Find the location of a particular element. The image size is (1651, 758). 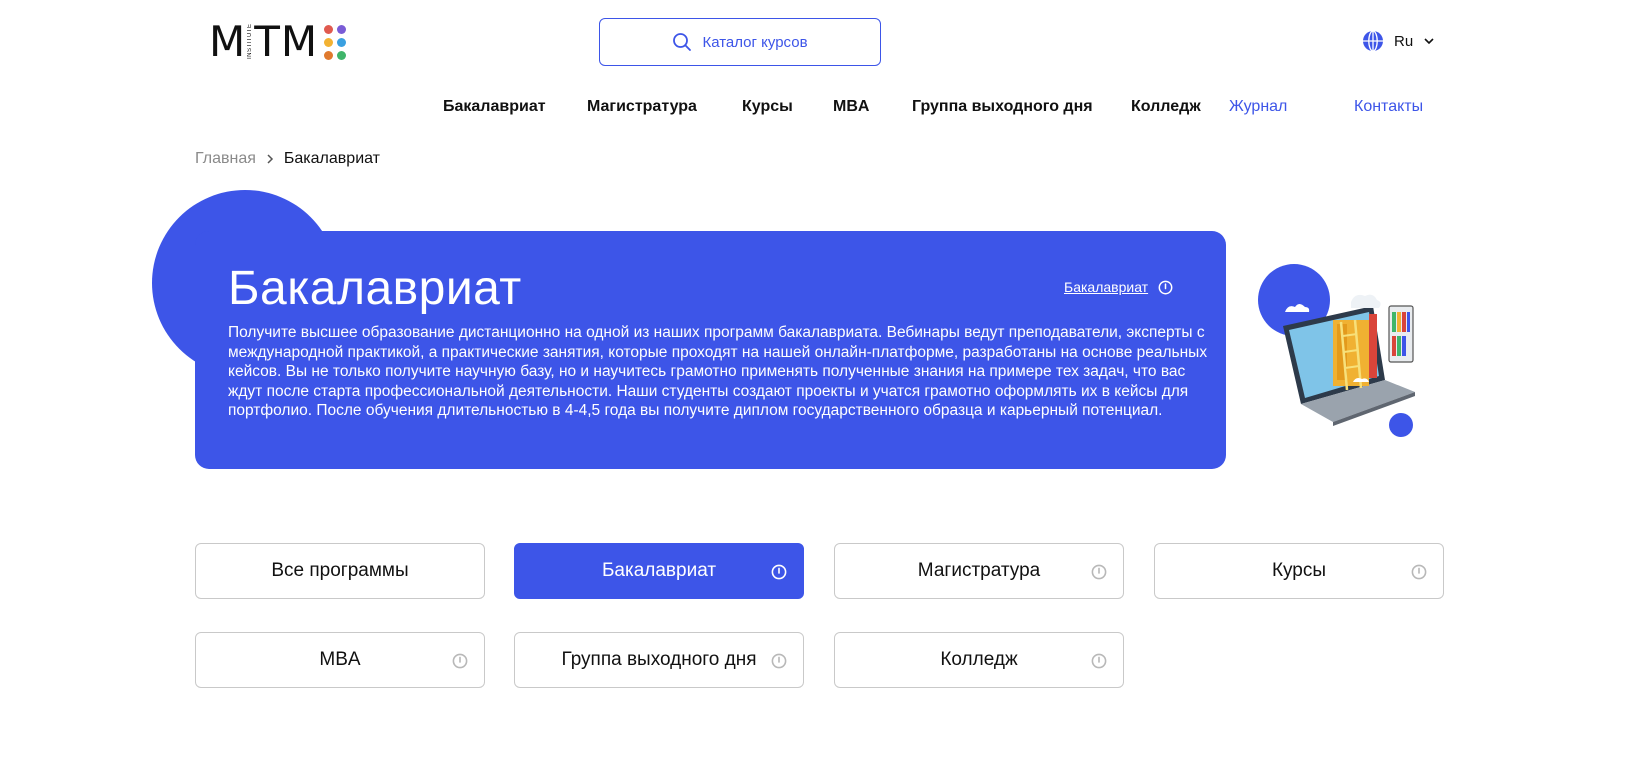

filter-college: Колледж is located at coordinates (979, 660).